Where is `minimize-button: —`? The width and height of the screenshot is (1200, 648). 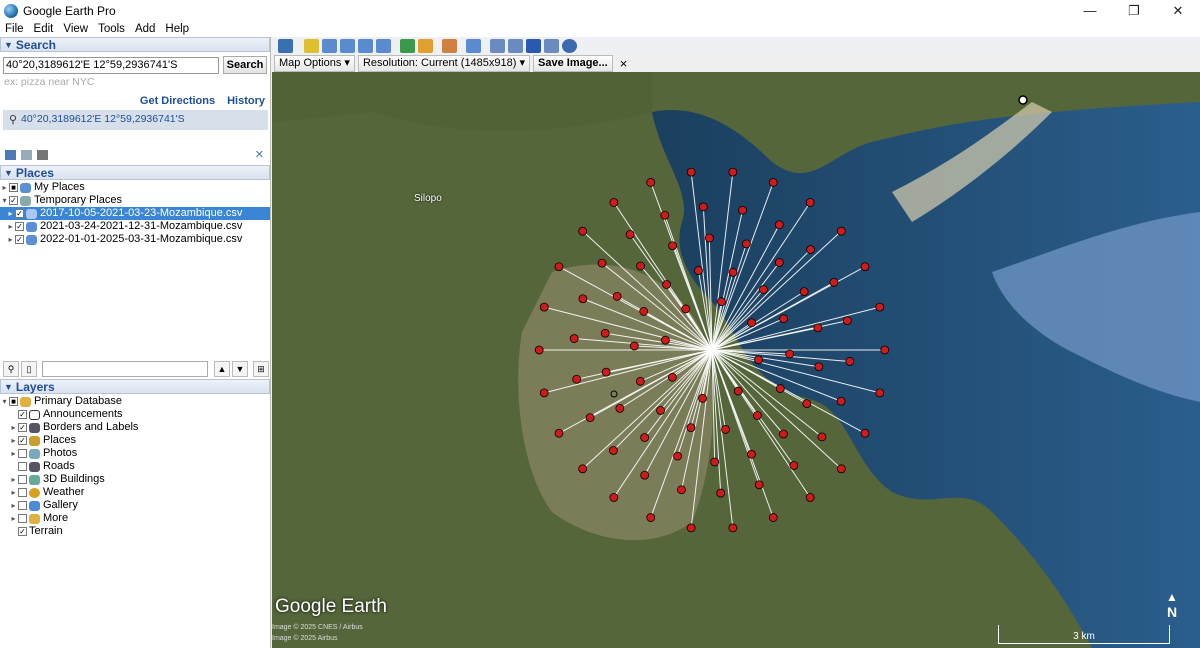 minimize-button: — is located at coordinates (1090, 11).